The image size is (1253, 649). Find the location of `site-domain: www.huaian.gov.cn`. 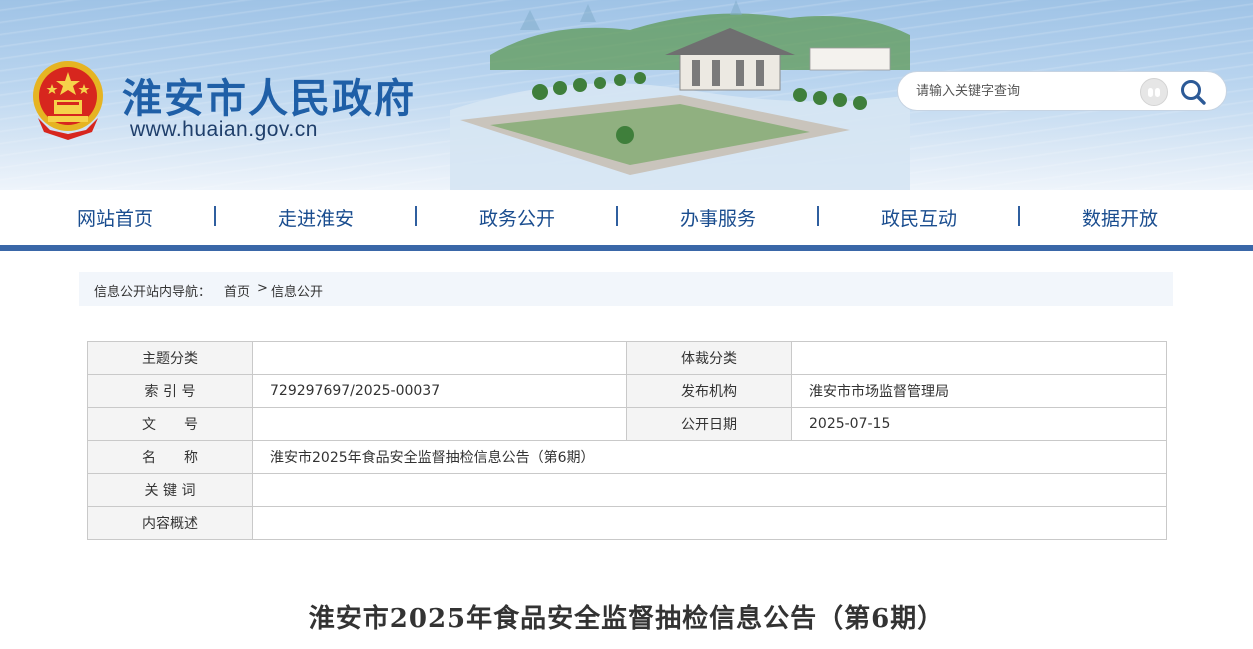

site-domain: www.huaian.gov.cn is located at coordinates (224, 129).